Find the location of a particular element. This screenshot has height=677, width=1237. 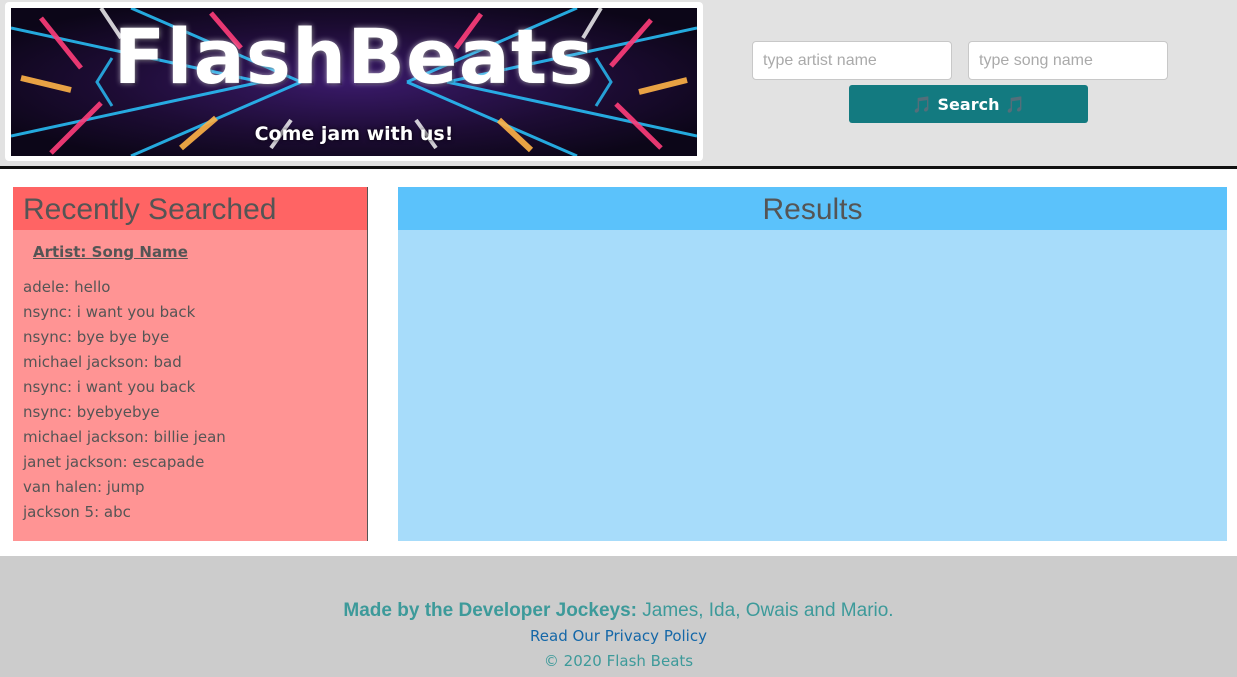

recent-search-item: adele: hello is located at coordinates (195, 287).